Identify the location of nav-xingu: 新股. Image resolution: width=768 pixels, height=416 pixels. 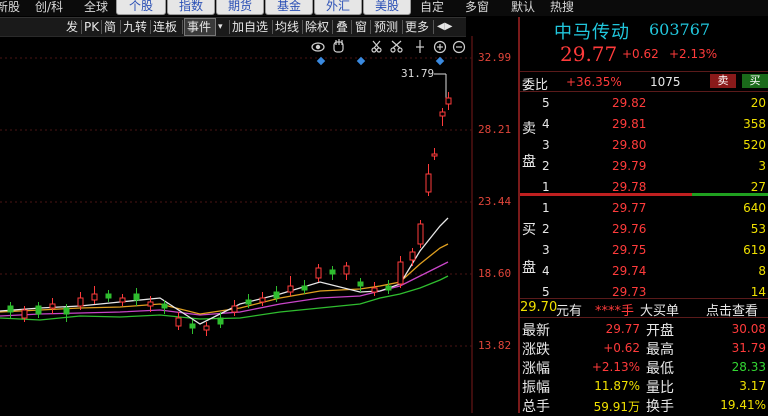
(10, 8).